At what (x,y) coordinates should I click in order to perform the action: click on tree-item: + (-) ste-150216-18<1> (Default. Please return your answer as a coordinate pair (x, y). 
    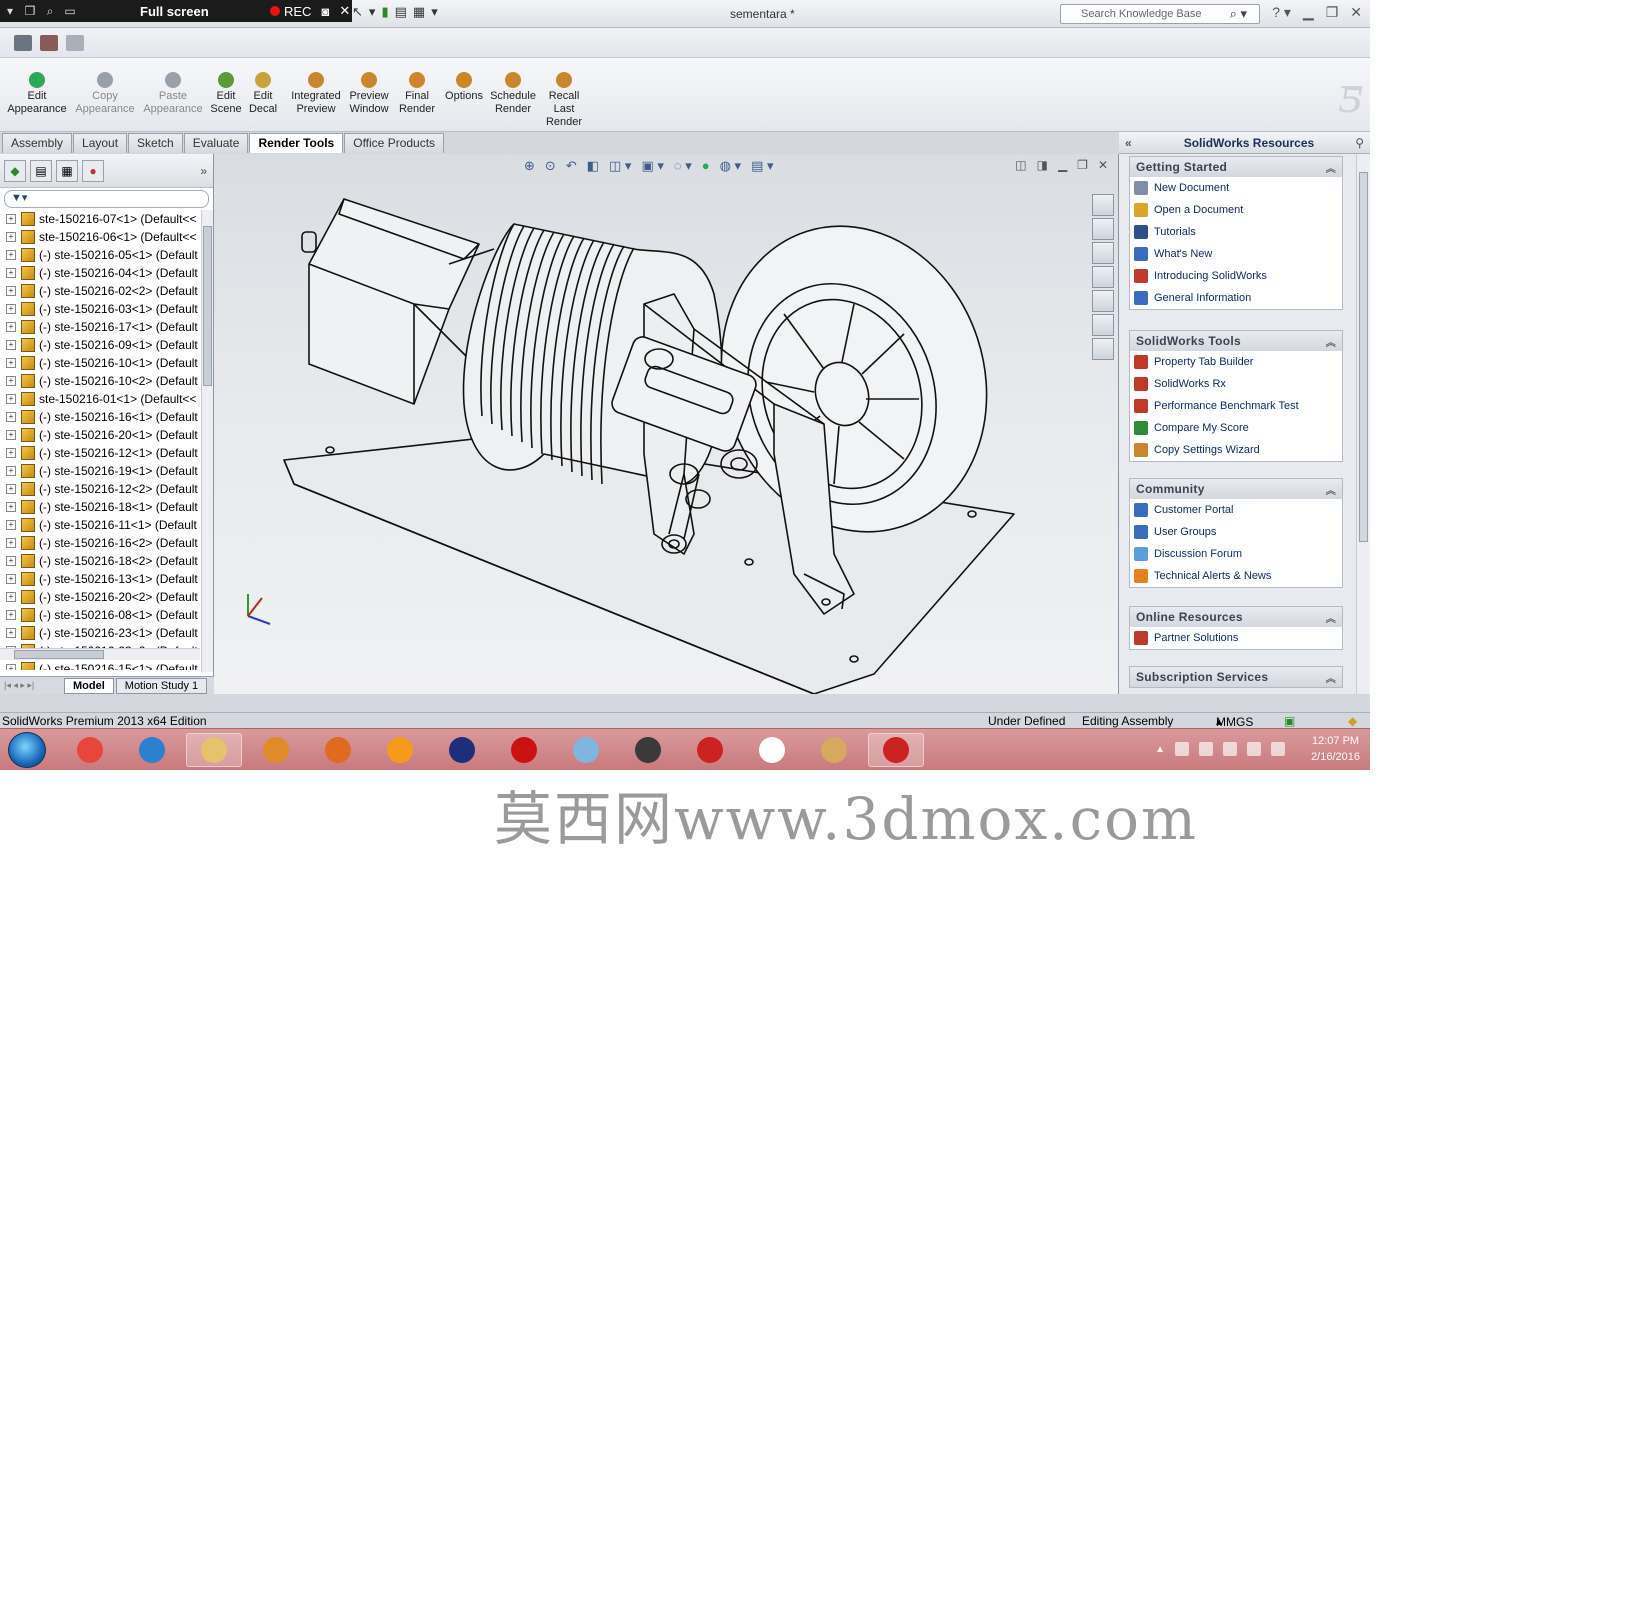
    Looking at the image, I should click on (100, 507).